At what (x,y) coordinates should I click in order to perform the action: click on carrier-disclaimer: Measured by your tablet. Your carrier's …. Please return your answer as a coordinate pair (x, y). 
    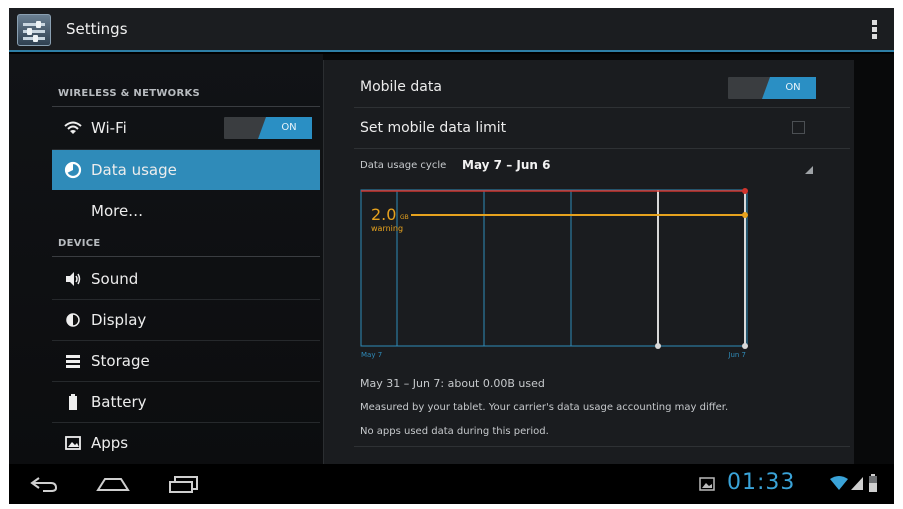
    Looking at the image, I should click on (544, 407).